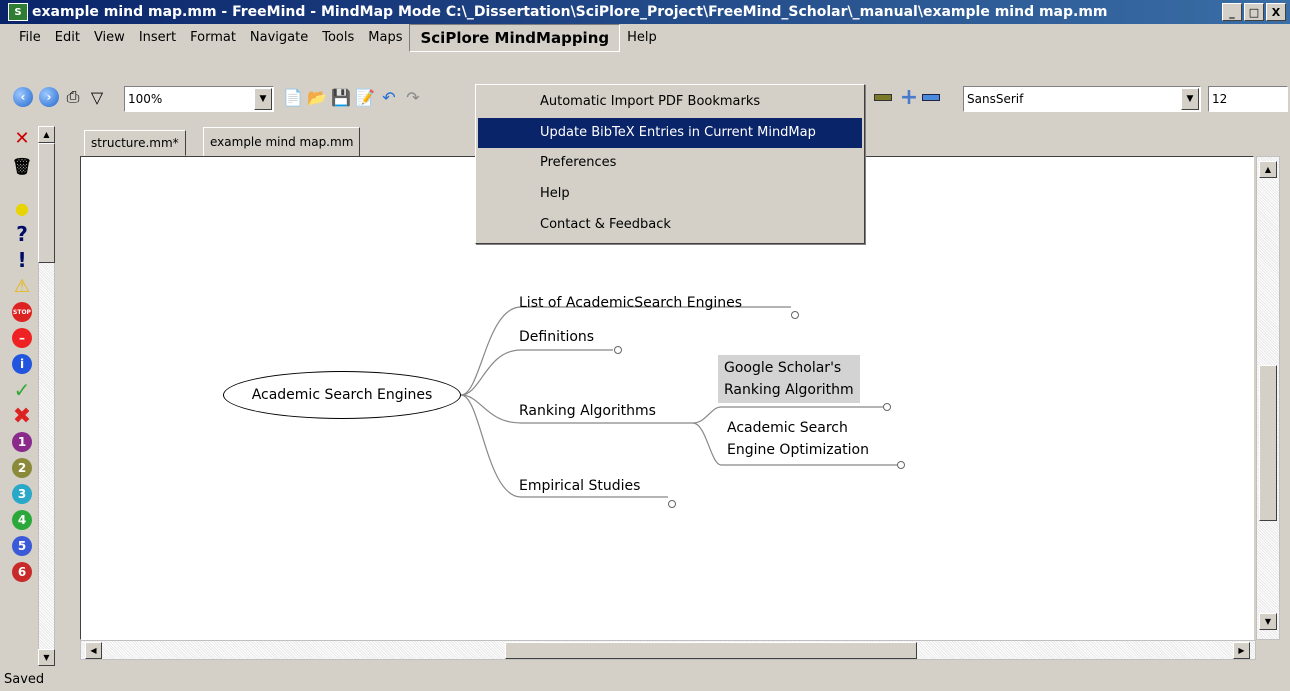  I want to click on menu-item-help: Help, so click(670, 194).